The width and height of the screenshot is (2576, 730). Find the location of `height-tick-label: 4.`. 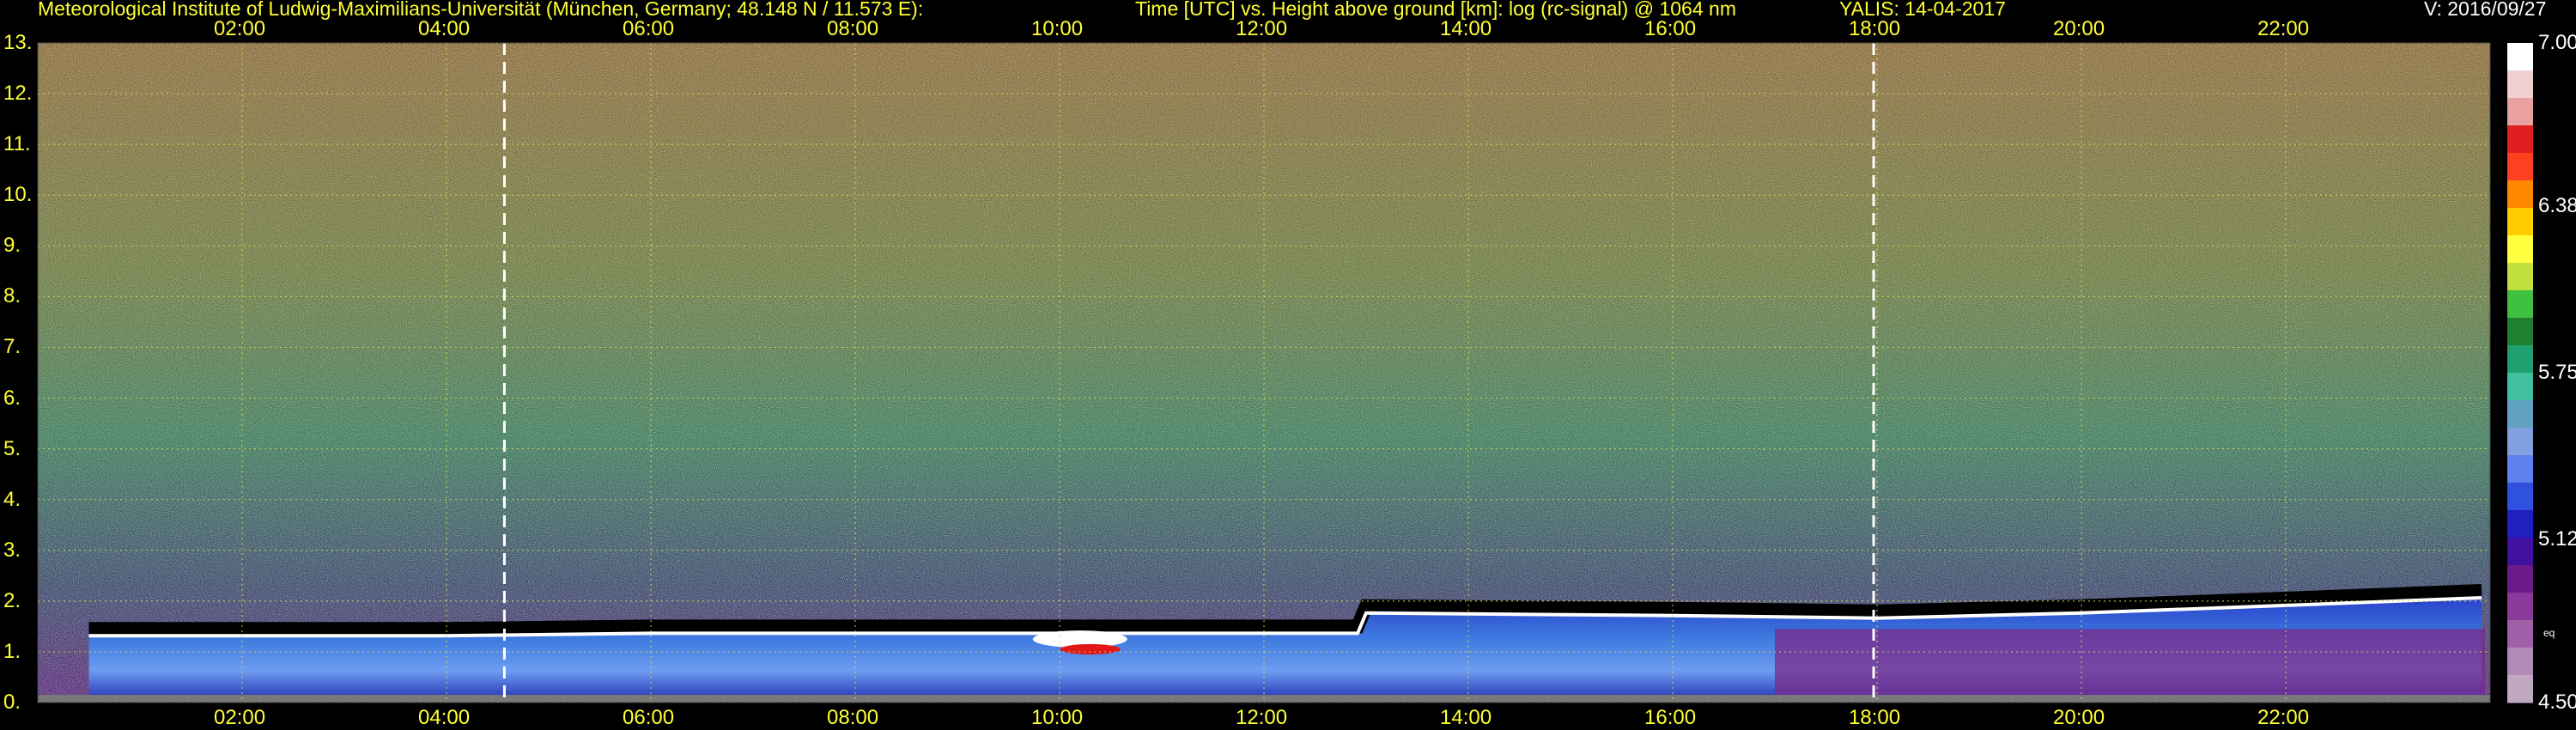

height-tick-label: 4. is located at coordinates (12, 499).